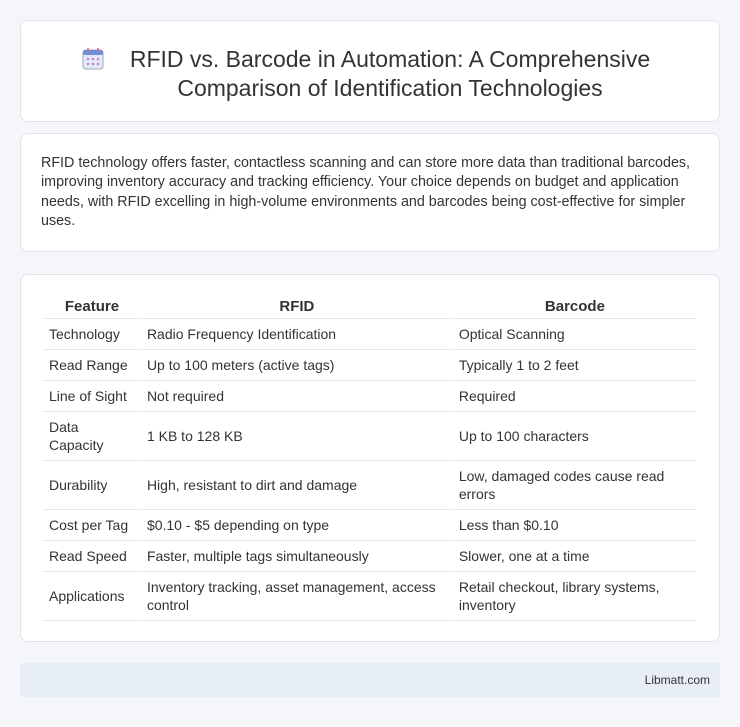  What do you see at coordinates (574, 525) in the screenshot?
I see `barcode-cell: Less than $0.10` at bounding box center [574, 525].